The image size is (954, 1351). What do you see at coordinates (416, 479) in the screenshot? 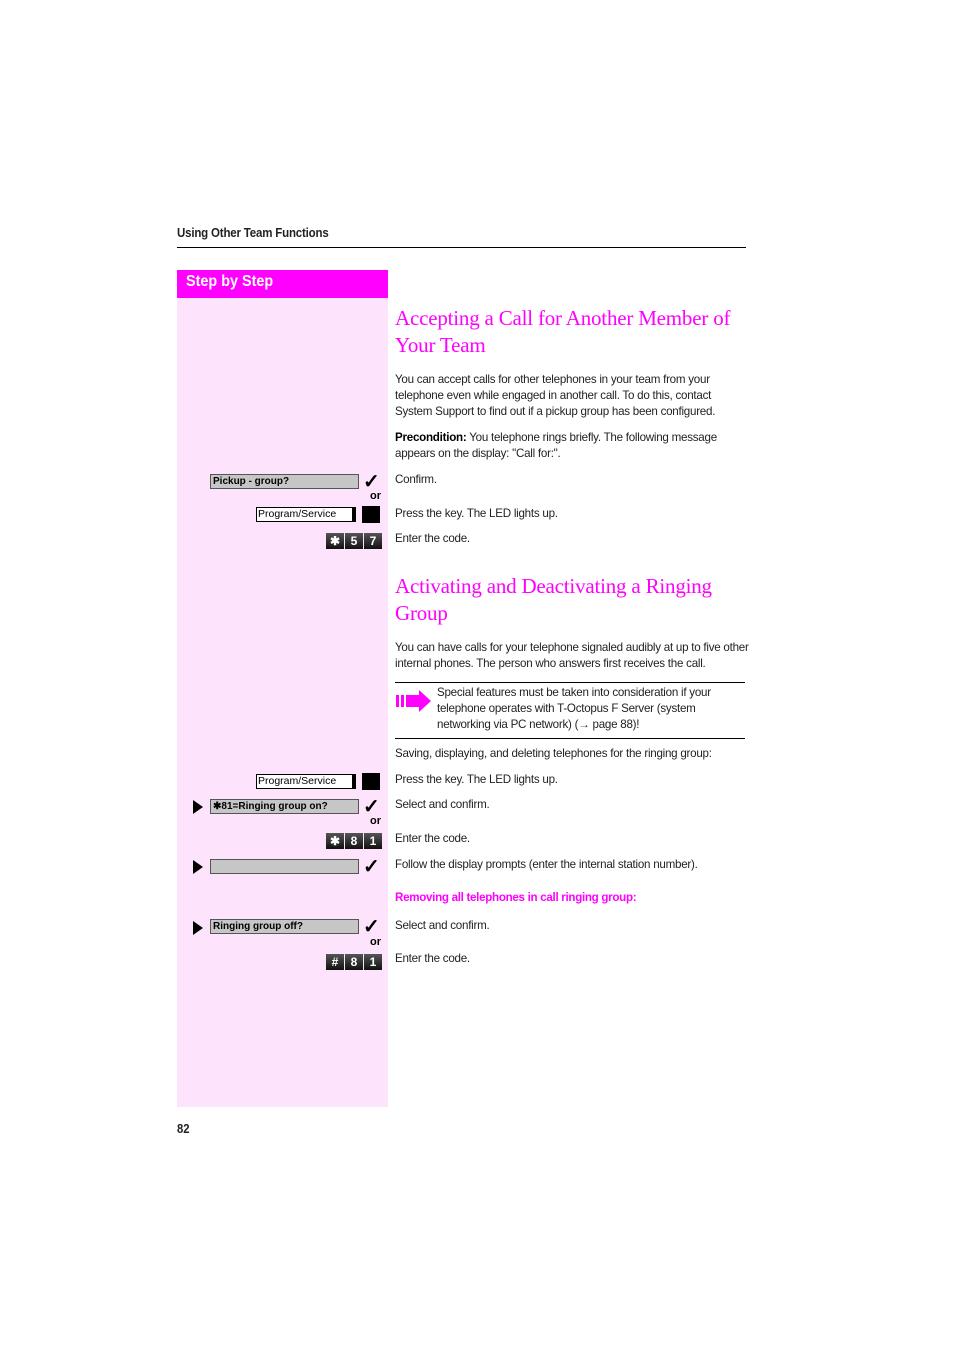
I see `step-text: Confirm.` at bounding box center [416, 479].